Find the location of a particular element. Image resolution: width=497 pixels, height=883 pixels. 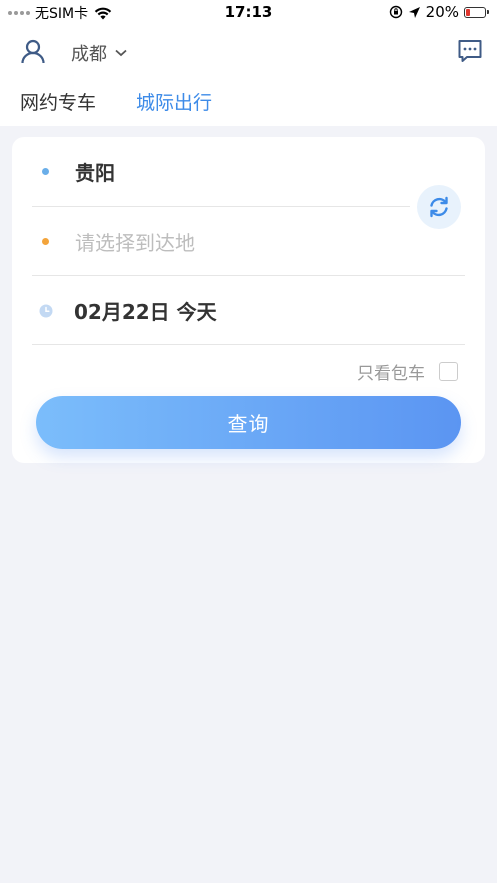

status-bar: 无SIM卡 17:13 20% is located at coordinates (248, 13).